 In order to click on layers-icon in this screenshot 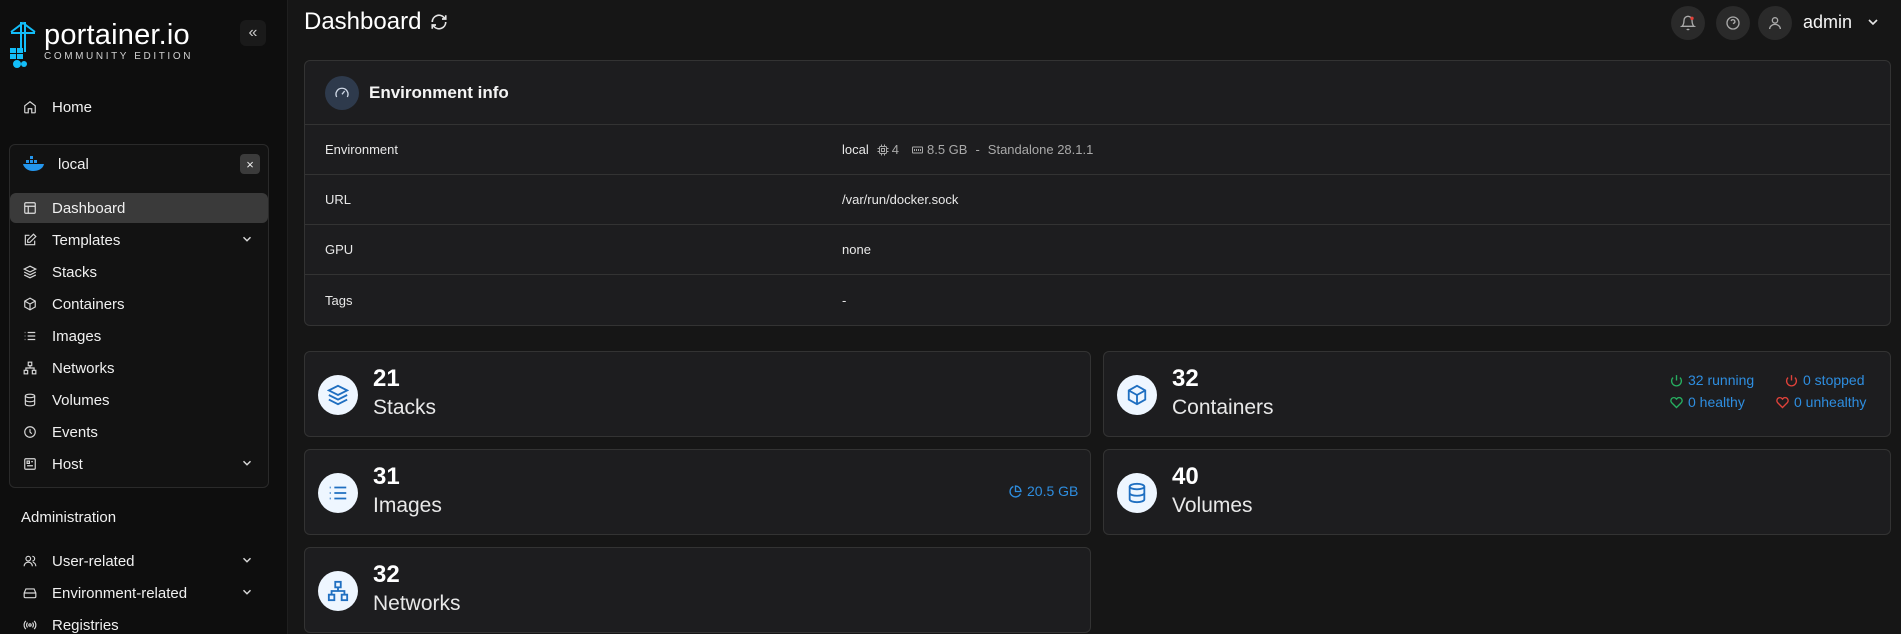, I will do `click(30, 272)`.